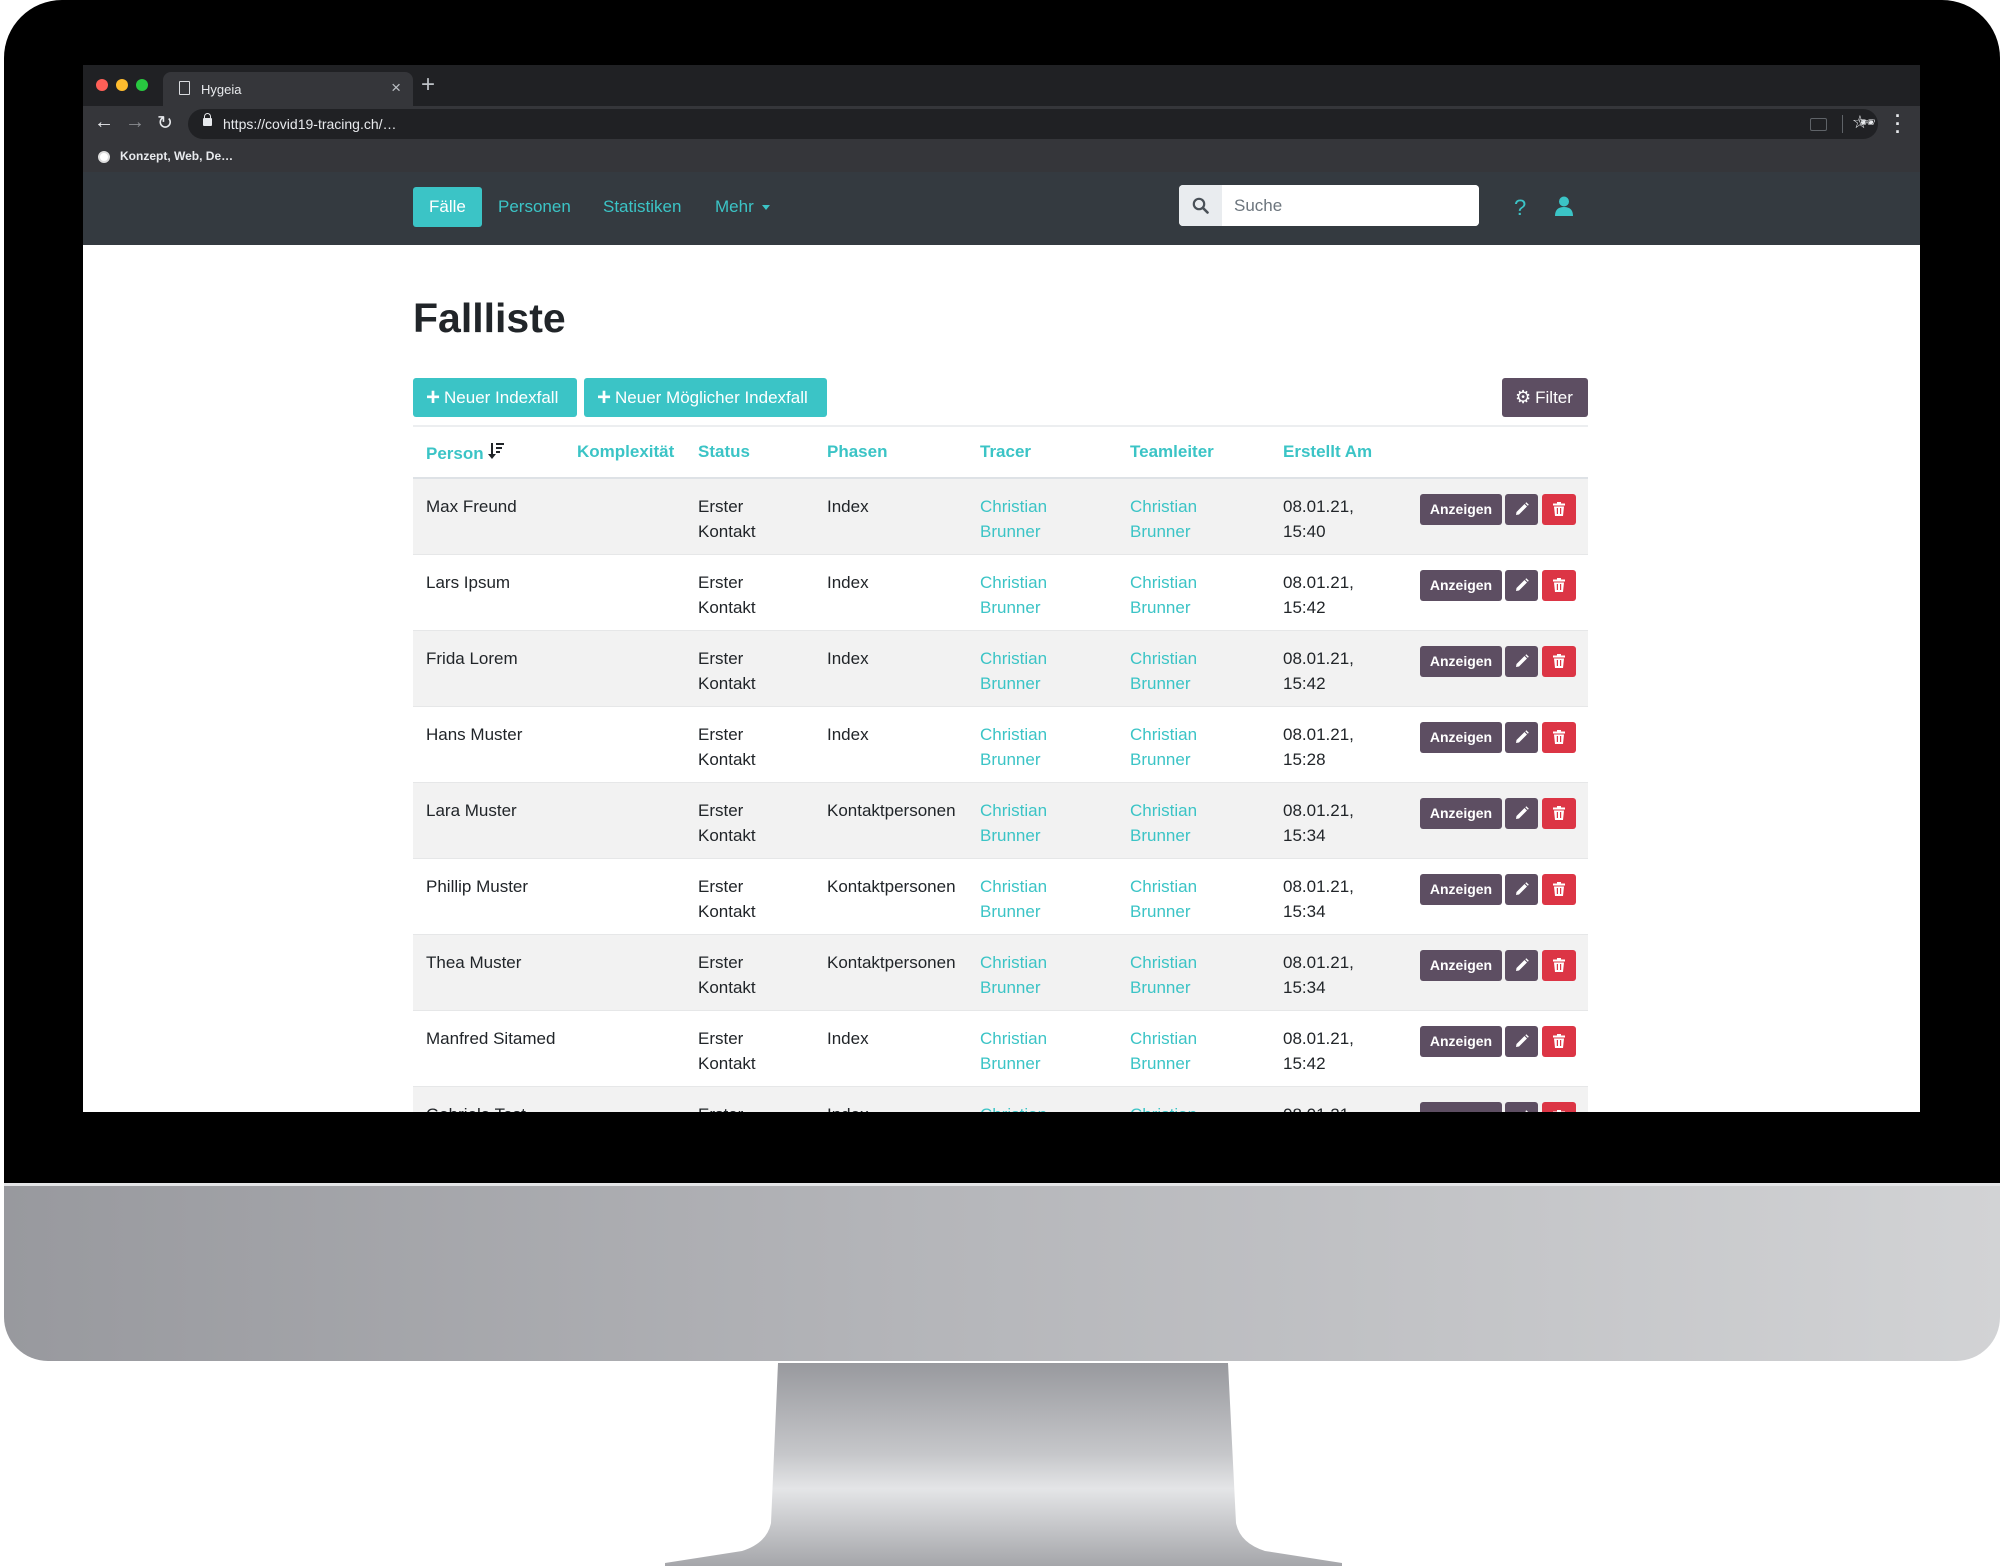 This screenshot has height=1566, width=2000. I want to click on new-possible-index-case-button: + Neuer Möglicher Indexfall, so click(705, 397).